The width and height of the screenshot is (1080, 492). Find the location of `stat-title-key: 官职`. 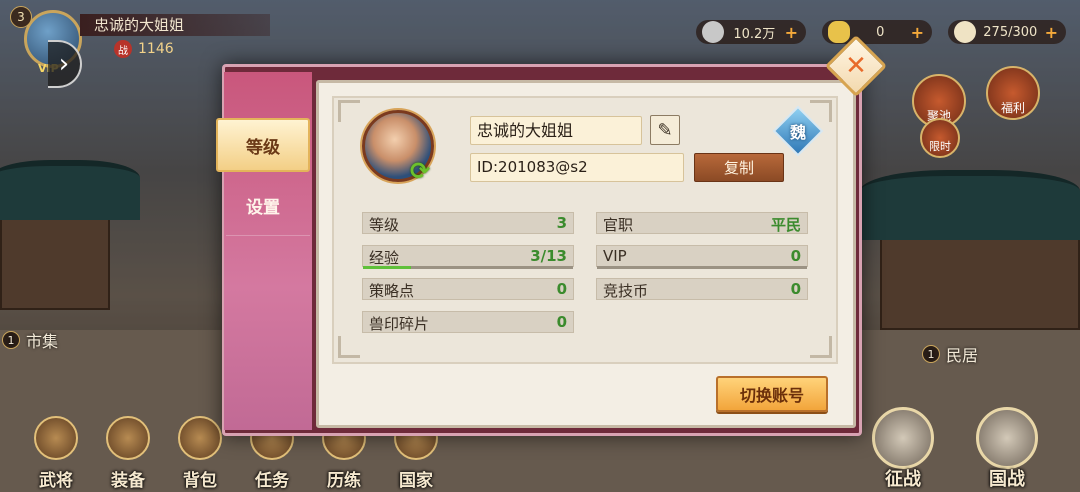

stat-title-key: 官职 is located at coordinates (618, 225).